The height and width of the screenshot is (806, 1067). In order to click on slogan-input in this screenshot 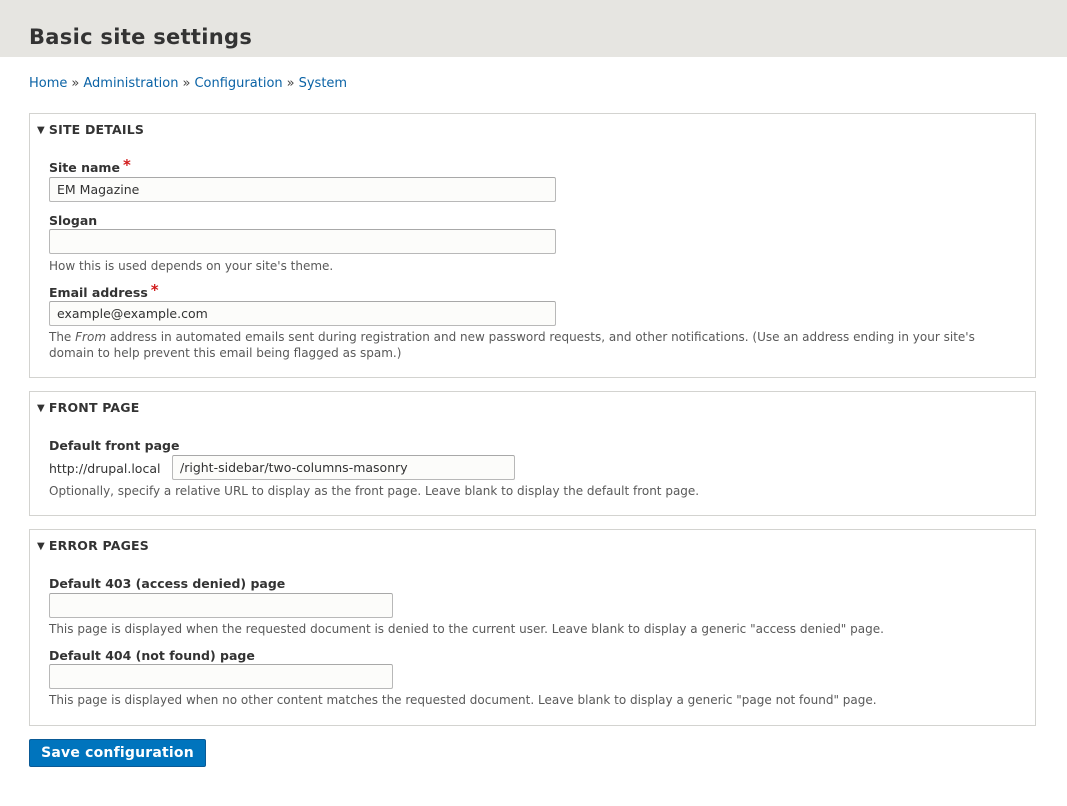, I will do `click(302, 241)`.